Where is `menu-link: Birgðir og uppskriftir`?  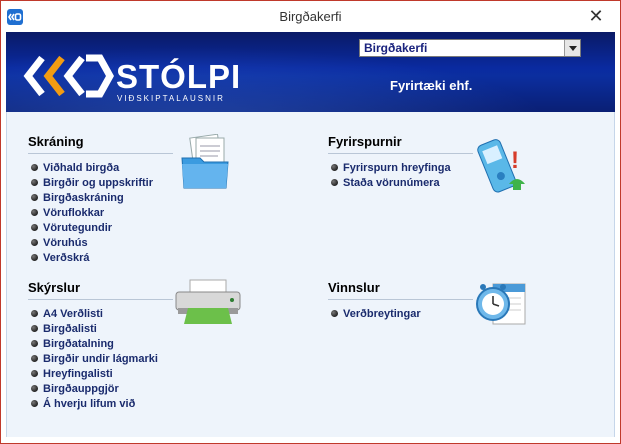 menu-link: Birgðir og uppskriftir is located at coordinates (98, 183).